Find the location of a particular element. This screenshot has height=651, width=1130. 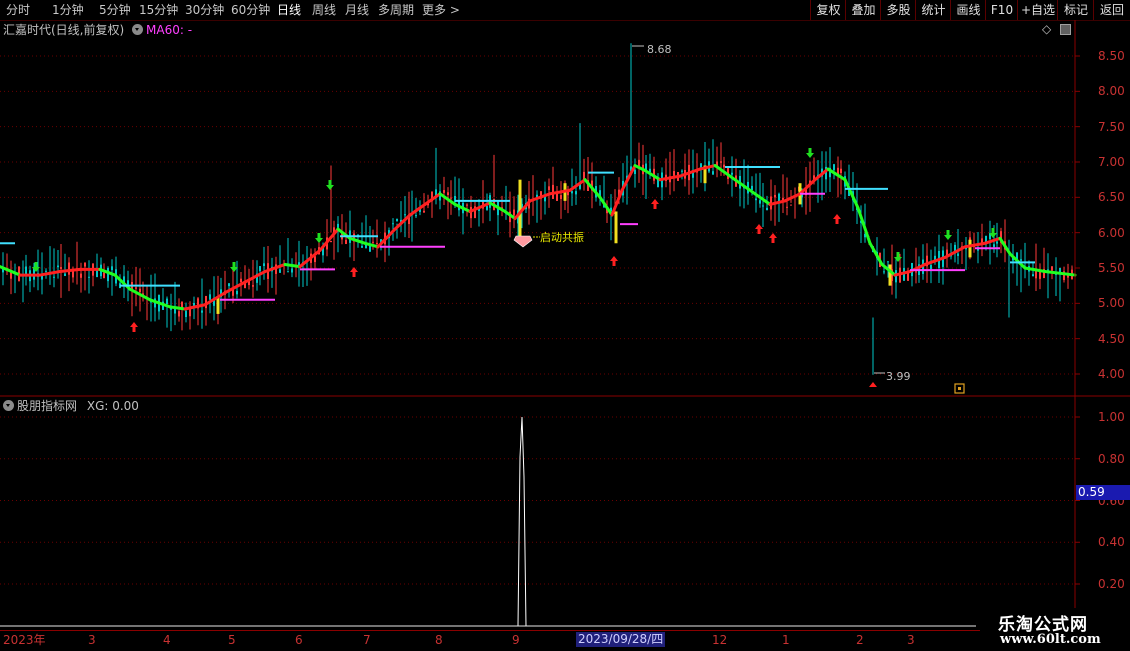

date-label: 2 is located at coordinates (860, 640).